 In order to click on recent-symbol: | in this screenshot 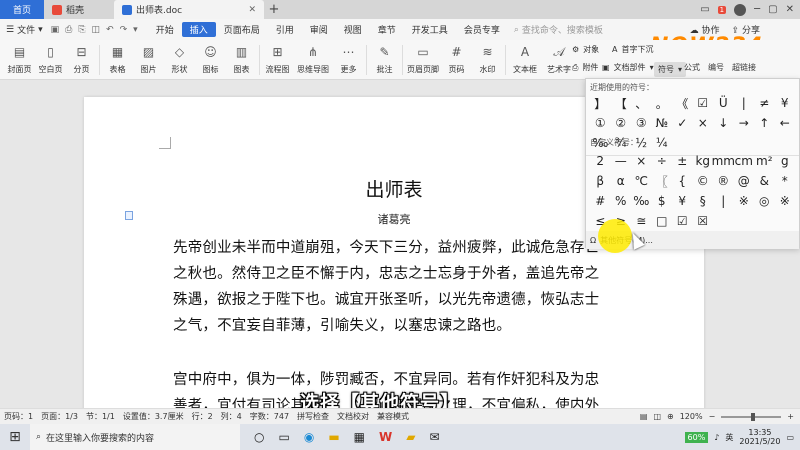, I will do `click(744, 103)`.